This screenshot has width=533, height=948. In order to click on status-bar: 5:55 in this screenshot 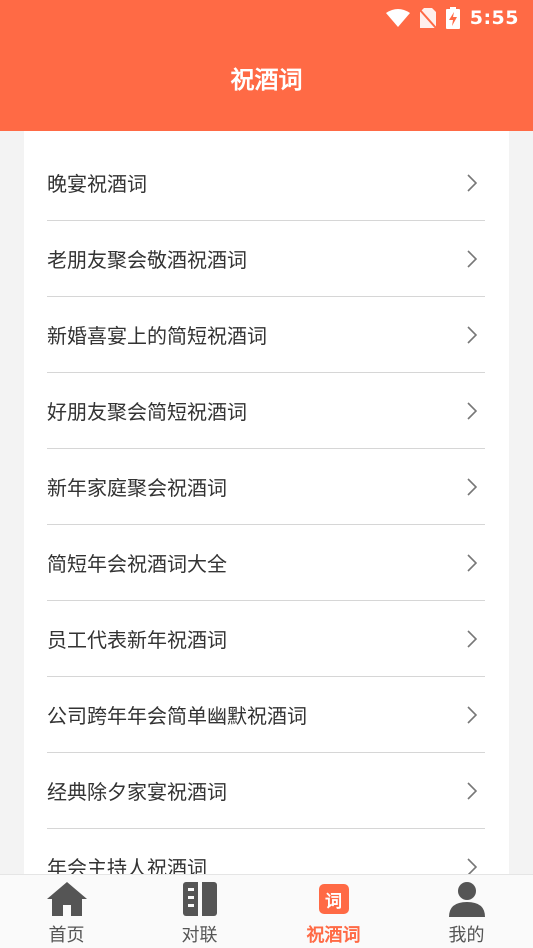, I will do `click(452, 18)`.